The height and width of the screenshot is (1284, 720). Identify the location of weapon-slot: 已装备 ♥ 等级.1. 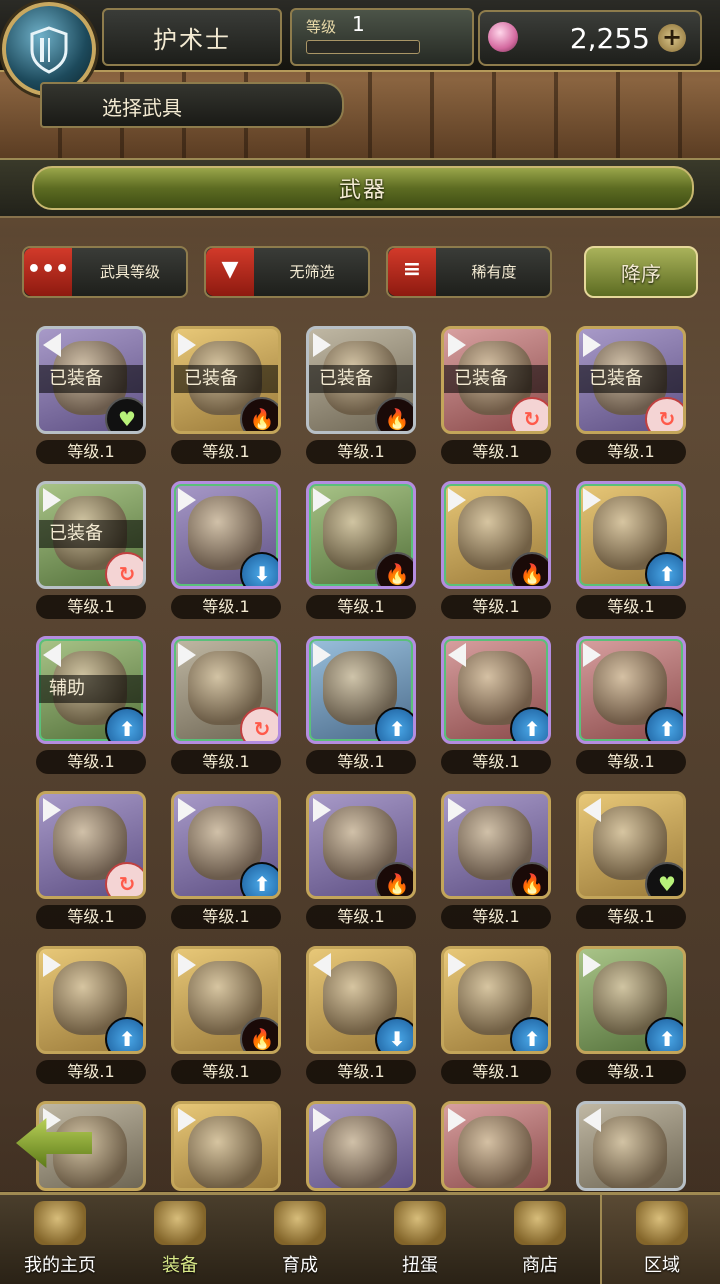
(91, 396).